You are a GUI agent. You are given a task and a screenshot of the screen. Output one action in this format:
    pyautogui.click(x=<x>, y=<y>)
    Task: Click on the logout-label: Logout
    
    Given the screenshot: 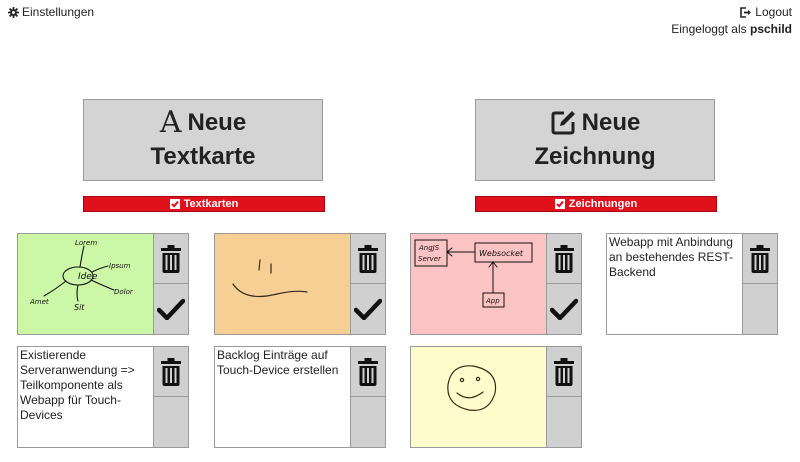 What is the action you would take?
    pyautogui.click(x=773, y=12)
    